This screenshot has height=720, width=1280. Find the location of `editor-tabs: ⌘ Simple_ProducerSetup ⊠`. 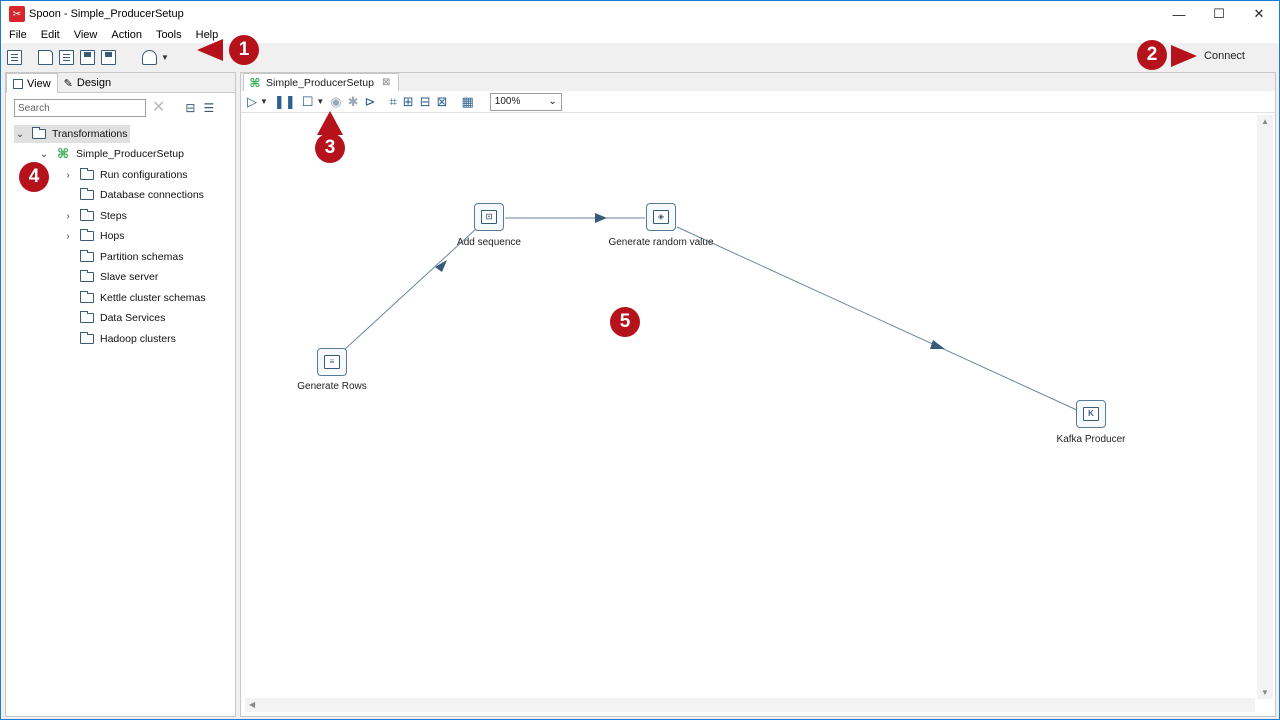

editor-tabs: ⌘ Simple_ProducerSetup ⊠ is located at coordinates (758, 82).